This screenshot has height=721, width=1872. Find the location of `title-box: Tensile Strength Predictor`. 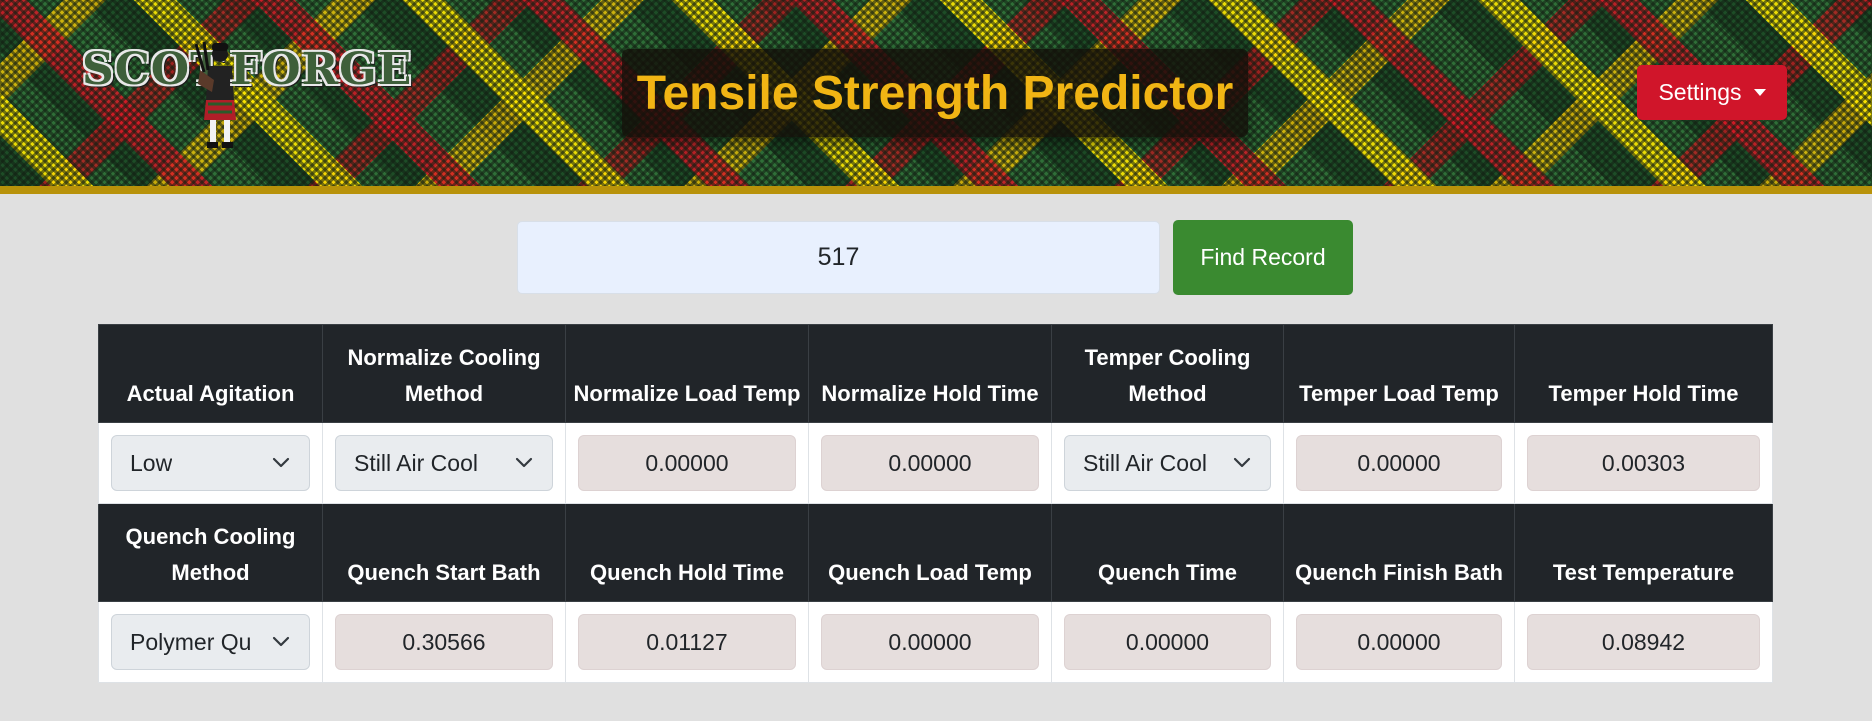

title-box: Tensile Strength Predictor is located at coordinates (935, 93).